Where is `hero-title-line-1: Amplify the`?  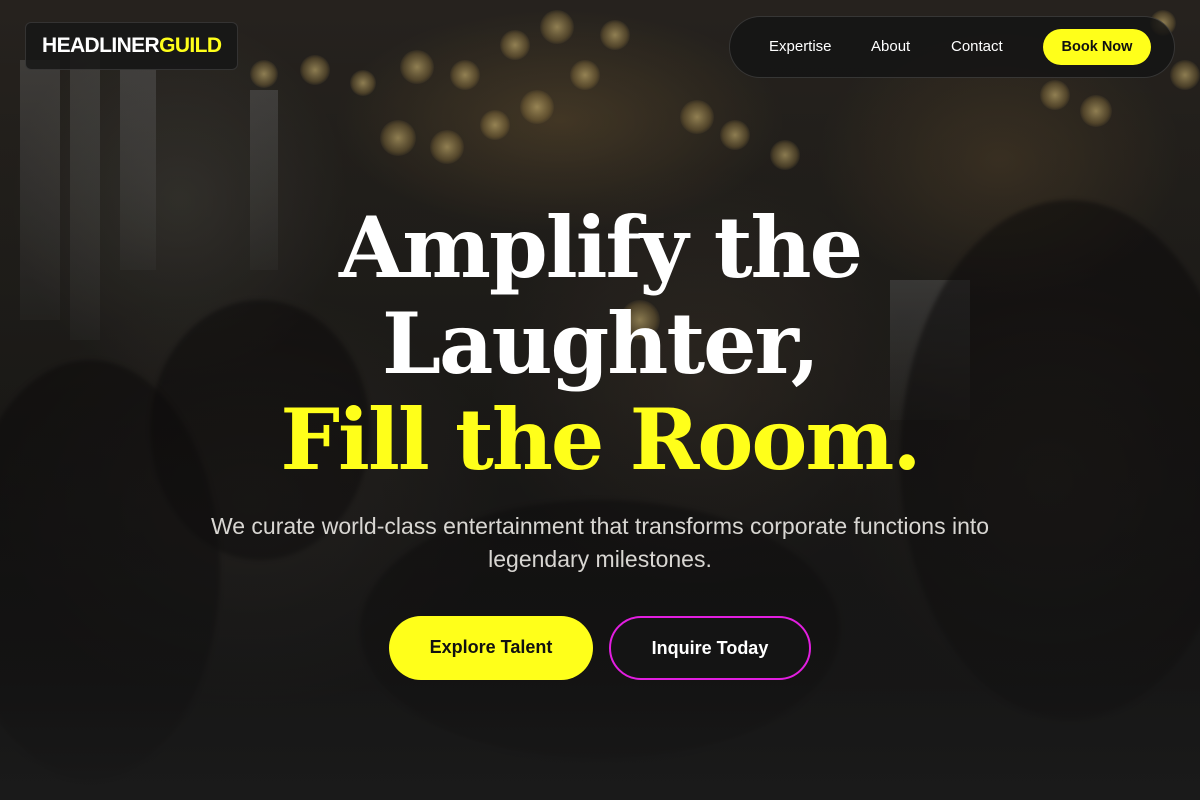
hero-title-line-1: Amplify the is located at coordinates (600, 247).